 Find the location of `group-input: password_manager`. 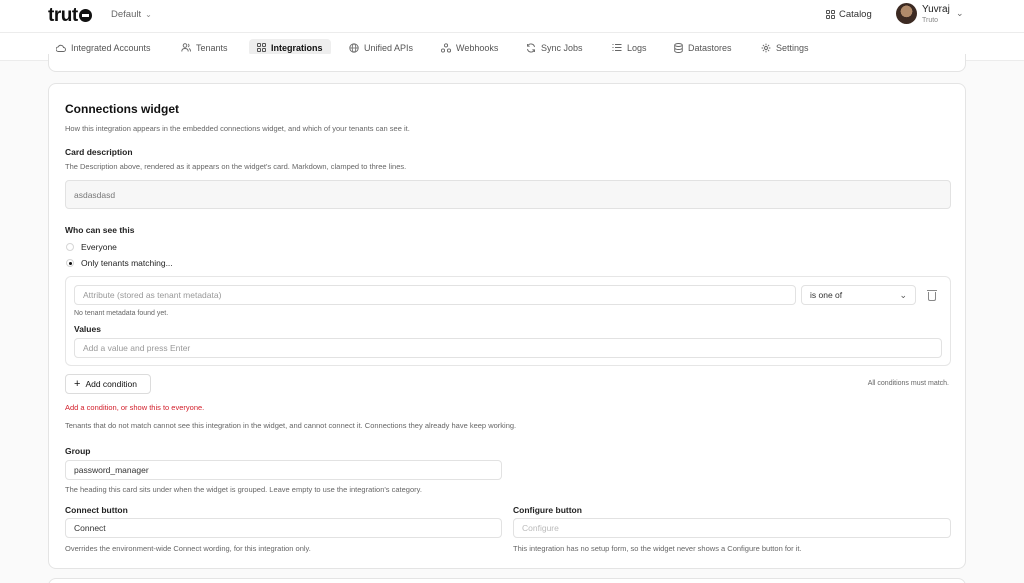

group-input: password_manager is located at coordinates (283, 470).